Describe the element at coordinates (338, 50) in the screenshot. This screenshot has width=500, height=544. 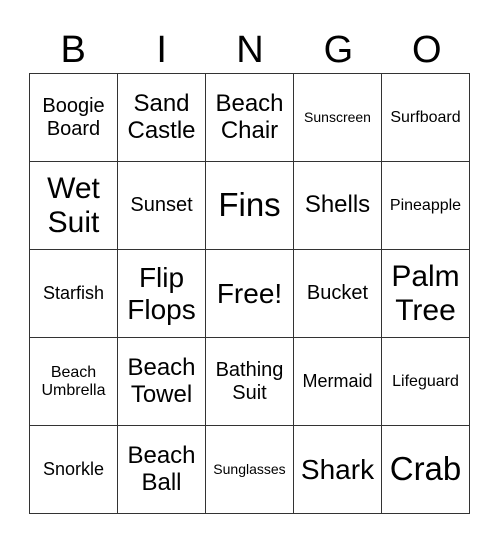
I see `header-letter-g: G` at that location.